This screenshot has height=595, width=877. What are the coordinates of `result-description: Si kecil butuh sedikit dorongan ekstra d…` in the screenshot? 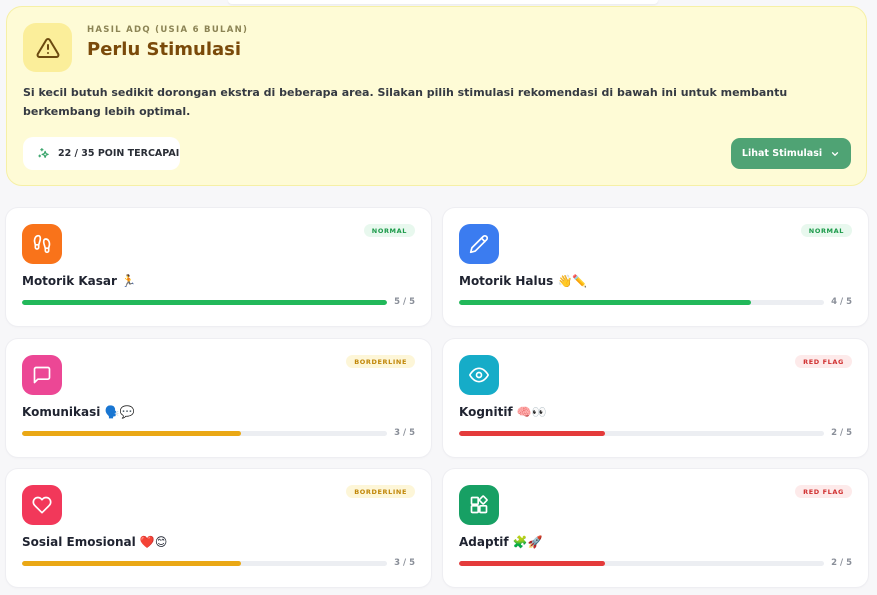 It's located at (405, 102).